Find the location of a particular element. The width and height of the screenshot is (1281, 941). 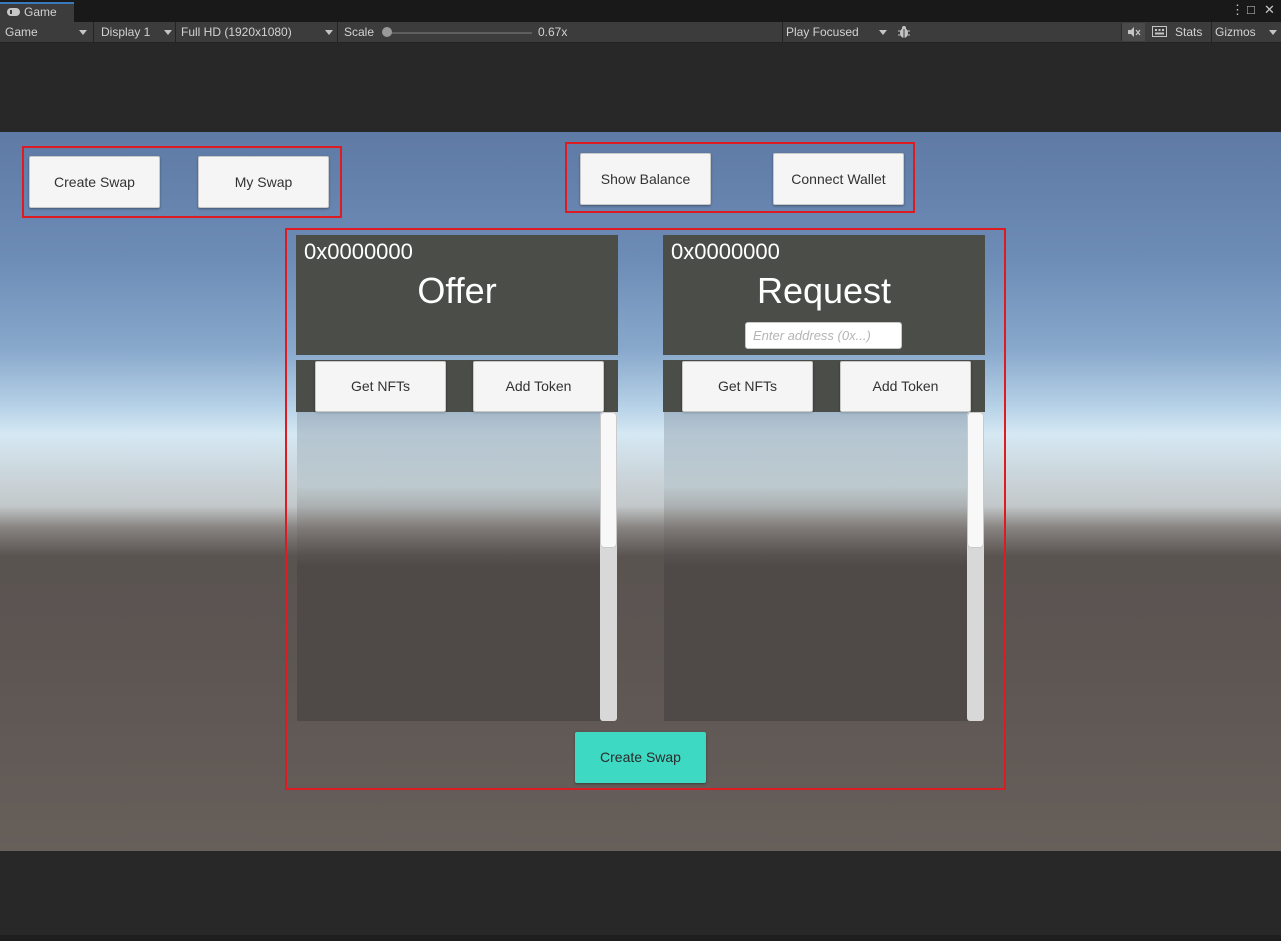

mute-audio-icon is located at coordinates (1134, 32).